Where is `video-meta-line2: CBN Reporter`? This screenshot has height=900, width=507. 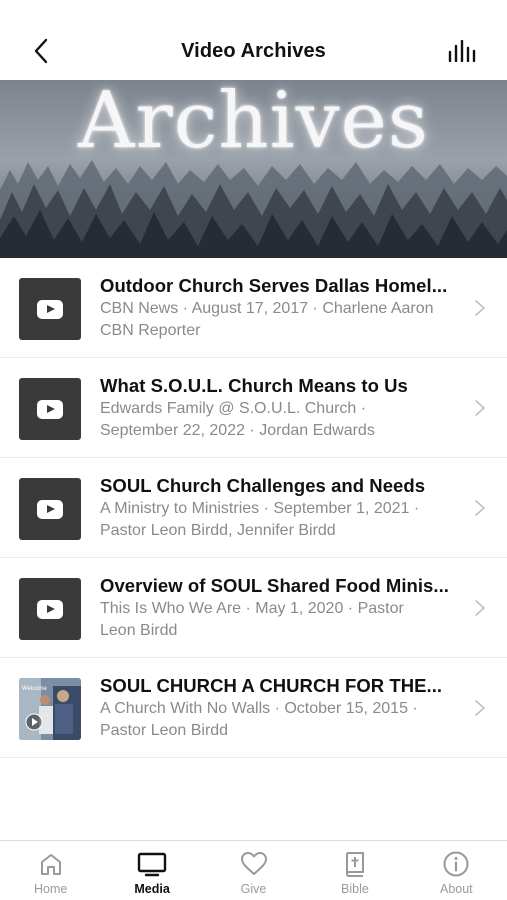
video-meta-line2: CBN Reporter is located at coordinates (150, 330).